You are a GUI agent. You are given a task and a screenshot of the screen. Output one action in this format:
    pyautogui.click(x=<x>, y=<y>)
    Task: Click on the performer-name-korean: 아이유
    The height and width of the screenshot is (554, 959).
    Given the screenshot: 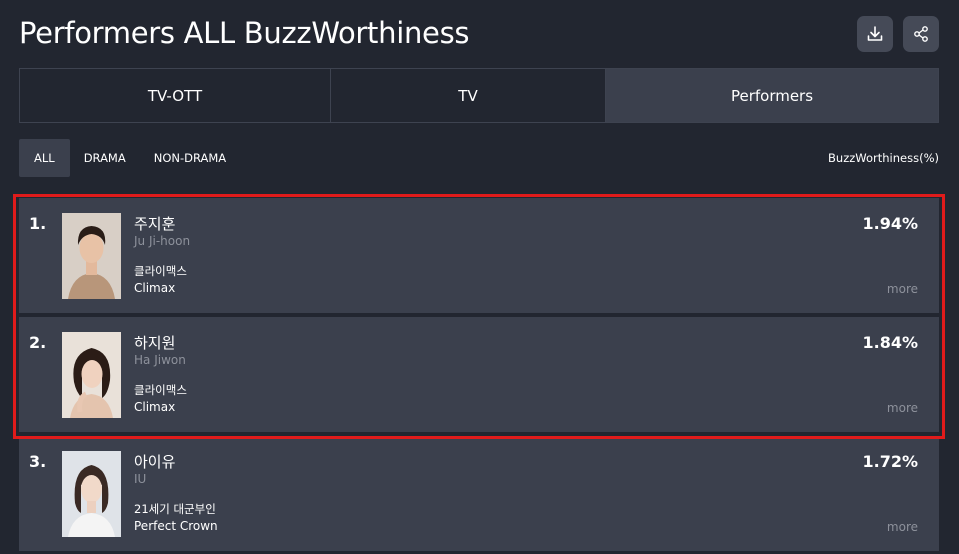 What is the action you would take?
    pyautogui.click(x=155, y=462)
    